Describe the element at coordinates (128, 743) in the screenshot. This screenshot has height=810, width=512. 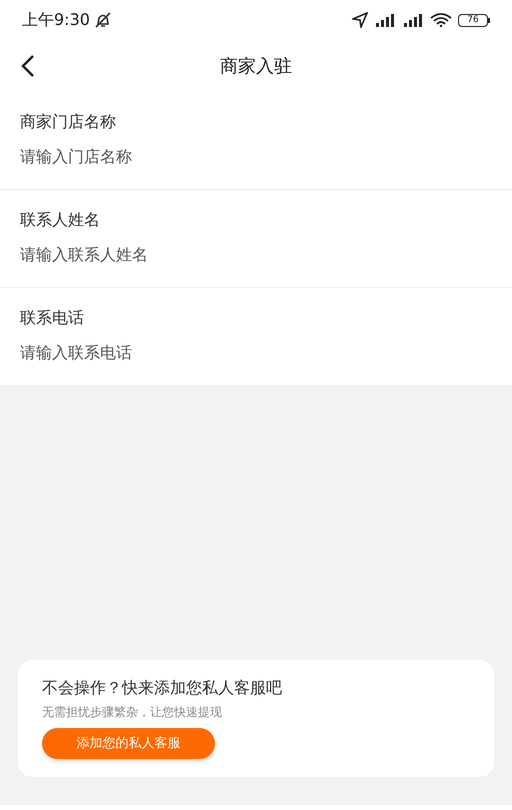
I see `add-service-button: 添加您的私人客服` at that location.